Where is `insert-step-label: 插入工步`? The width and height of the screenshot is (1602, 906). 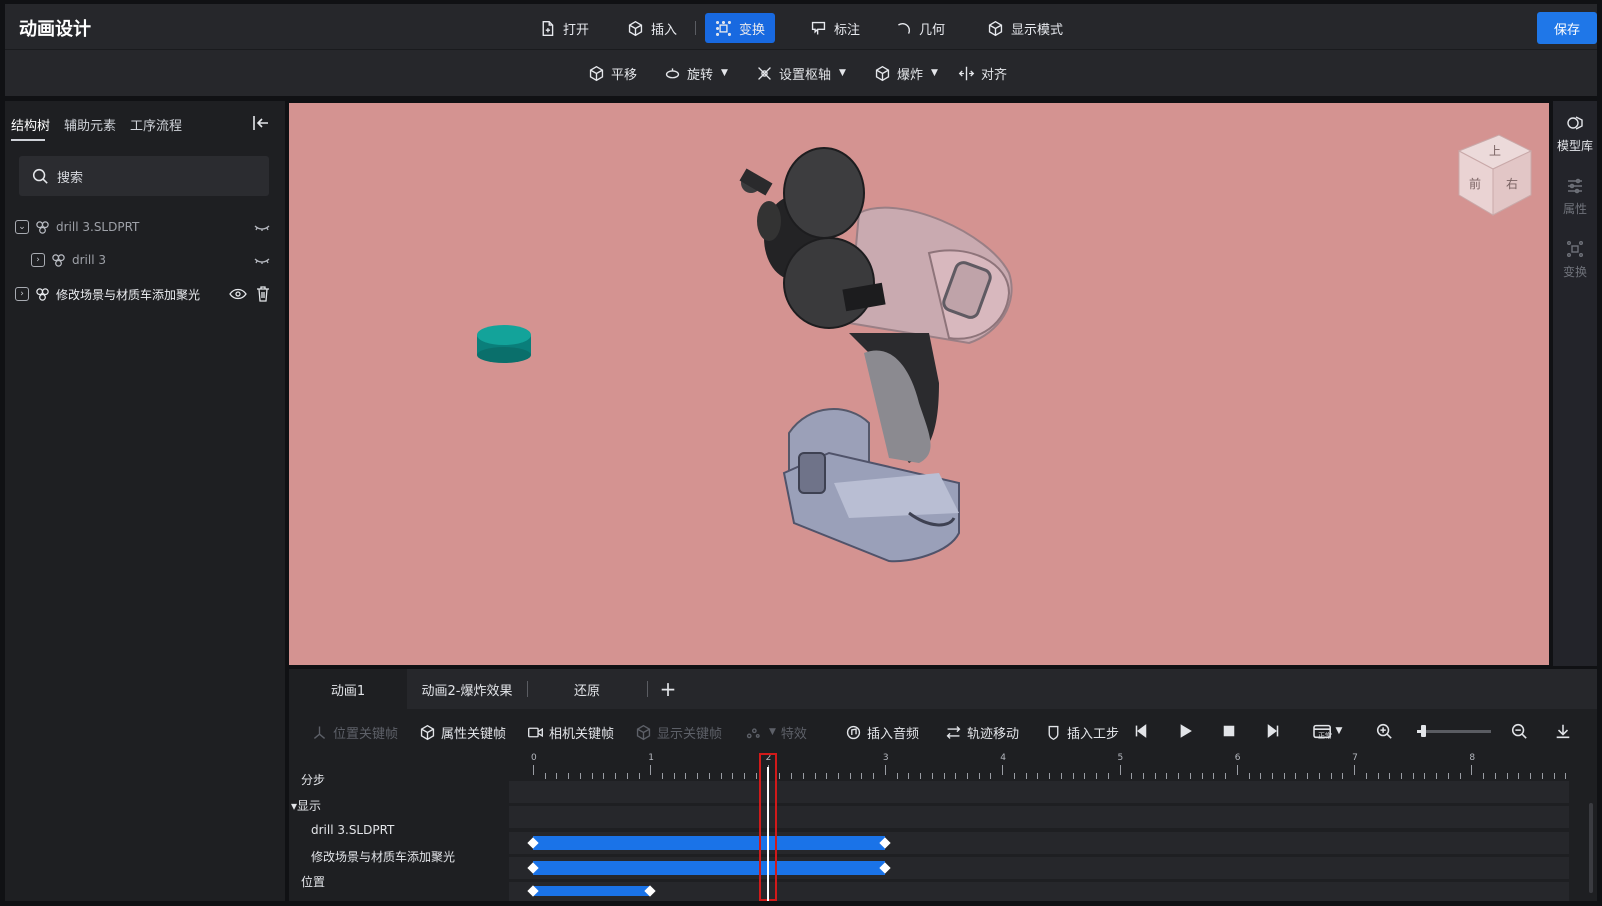
insert-step-label: 插入工步 is located at coordinates (1093, 734).